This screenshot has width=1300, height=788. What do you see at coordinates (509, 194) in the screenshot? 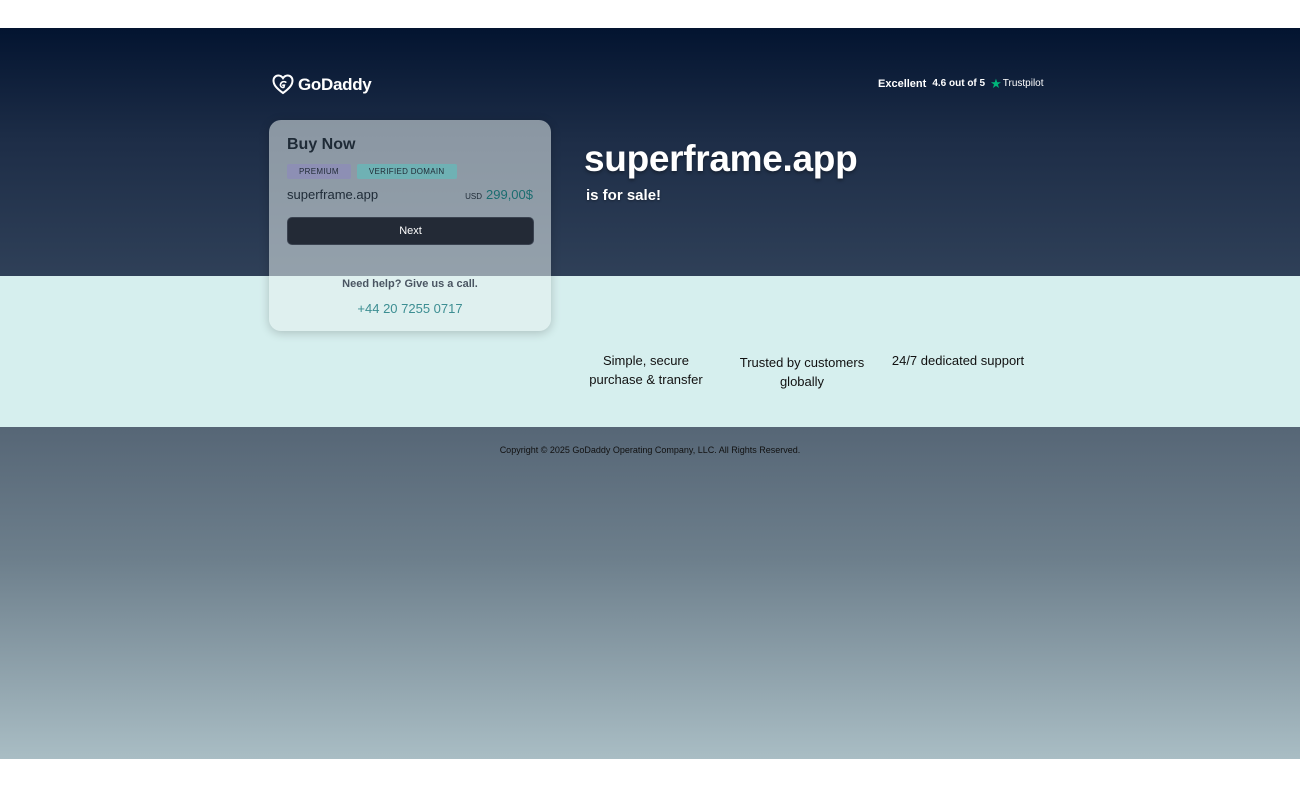
I see `price-amount: 299,00$` at bounding box center [509, 194].